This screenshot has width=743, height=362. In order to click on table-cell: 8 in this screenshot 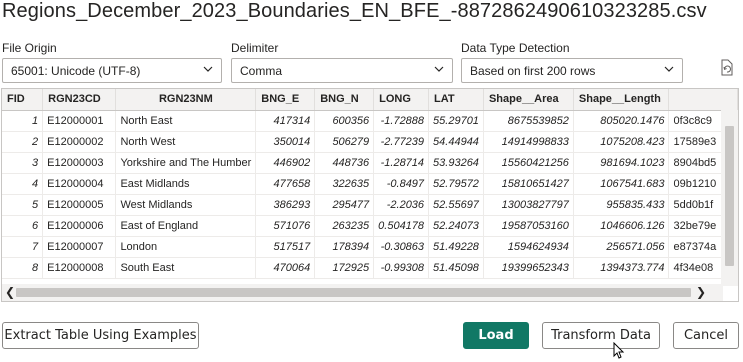, I will do `click(23, 268)`.